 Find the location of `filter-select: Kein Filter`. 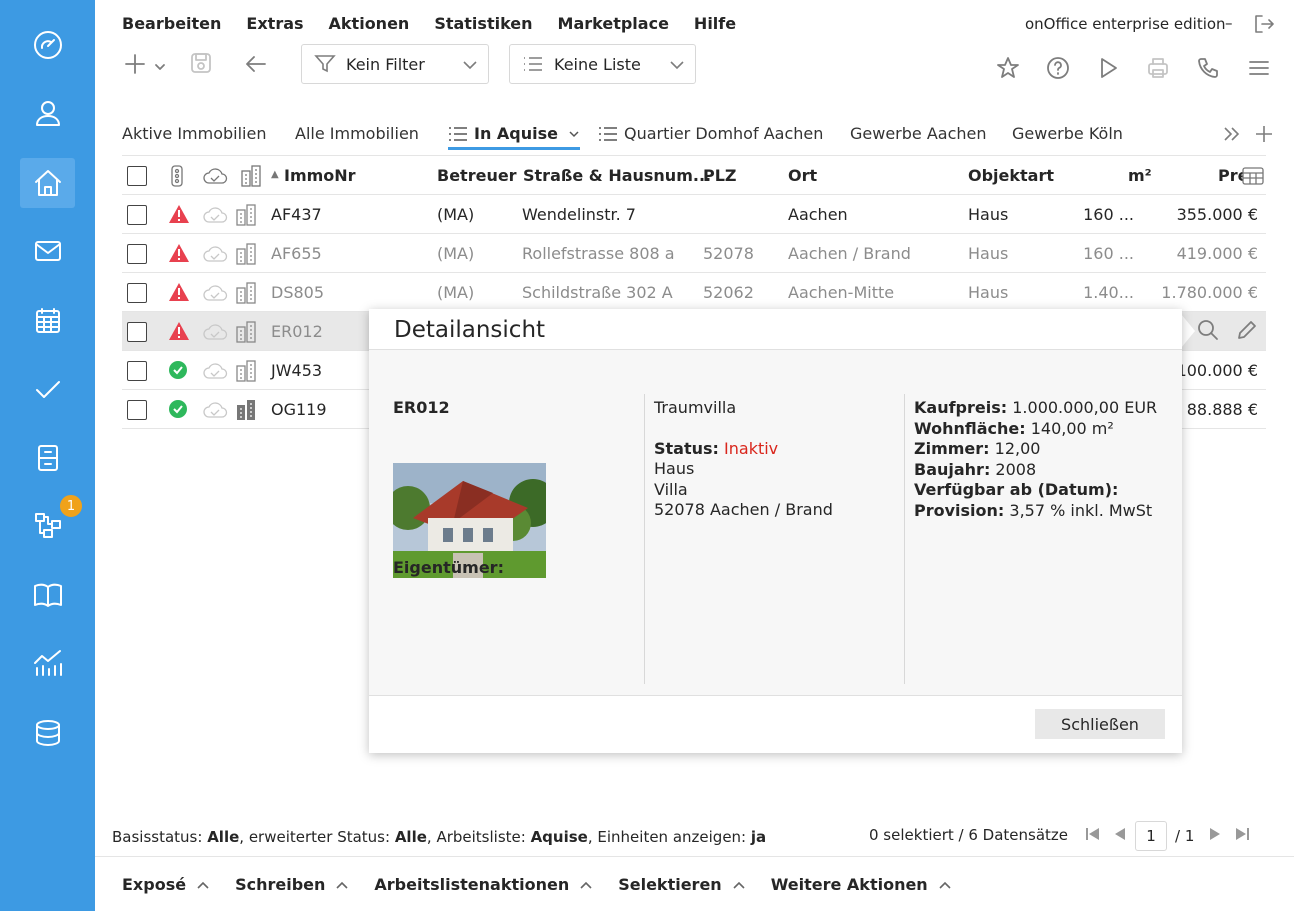

filter-select: Kein Filter is located at coordinates (395, 64).